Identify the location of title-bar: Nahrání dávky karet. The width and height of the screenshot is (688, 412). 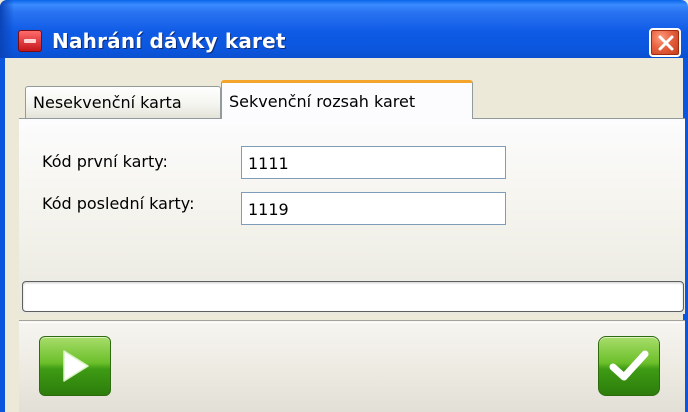
(344, 29).